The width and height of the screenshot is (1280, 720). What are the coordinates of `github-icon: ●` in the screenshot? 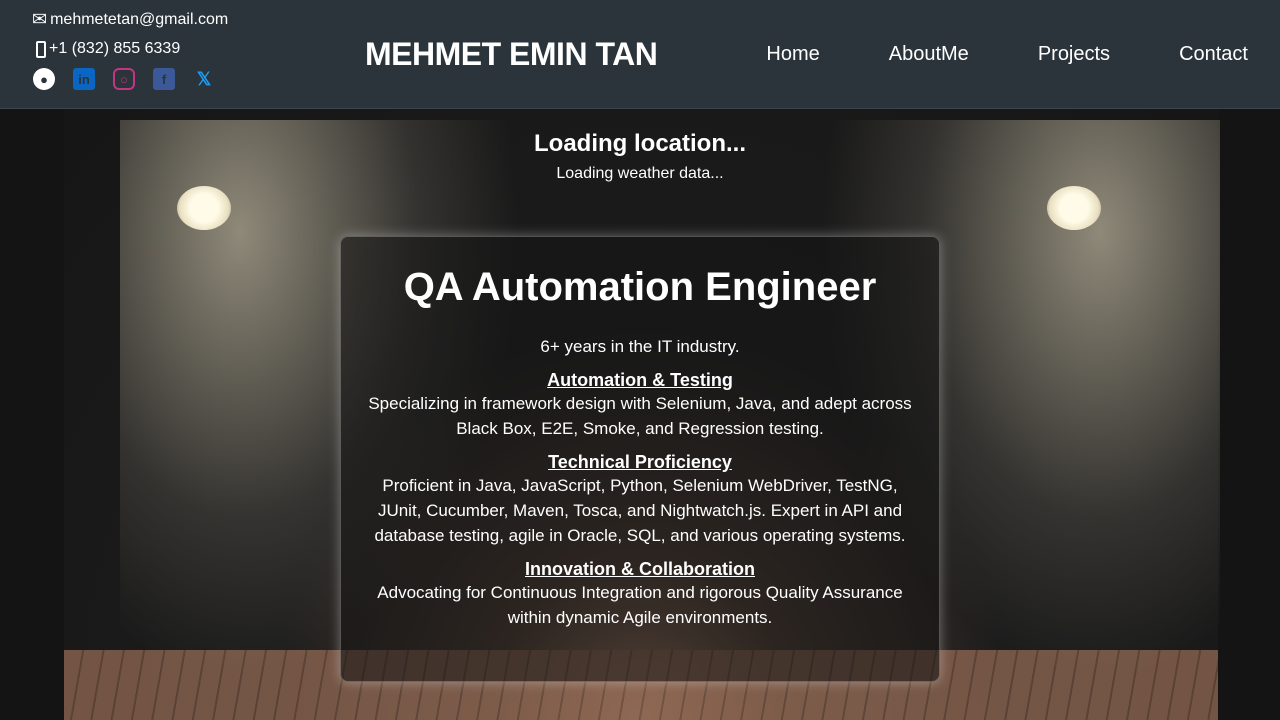 It's located at (44, 79).